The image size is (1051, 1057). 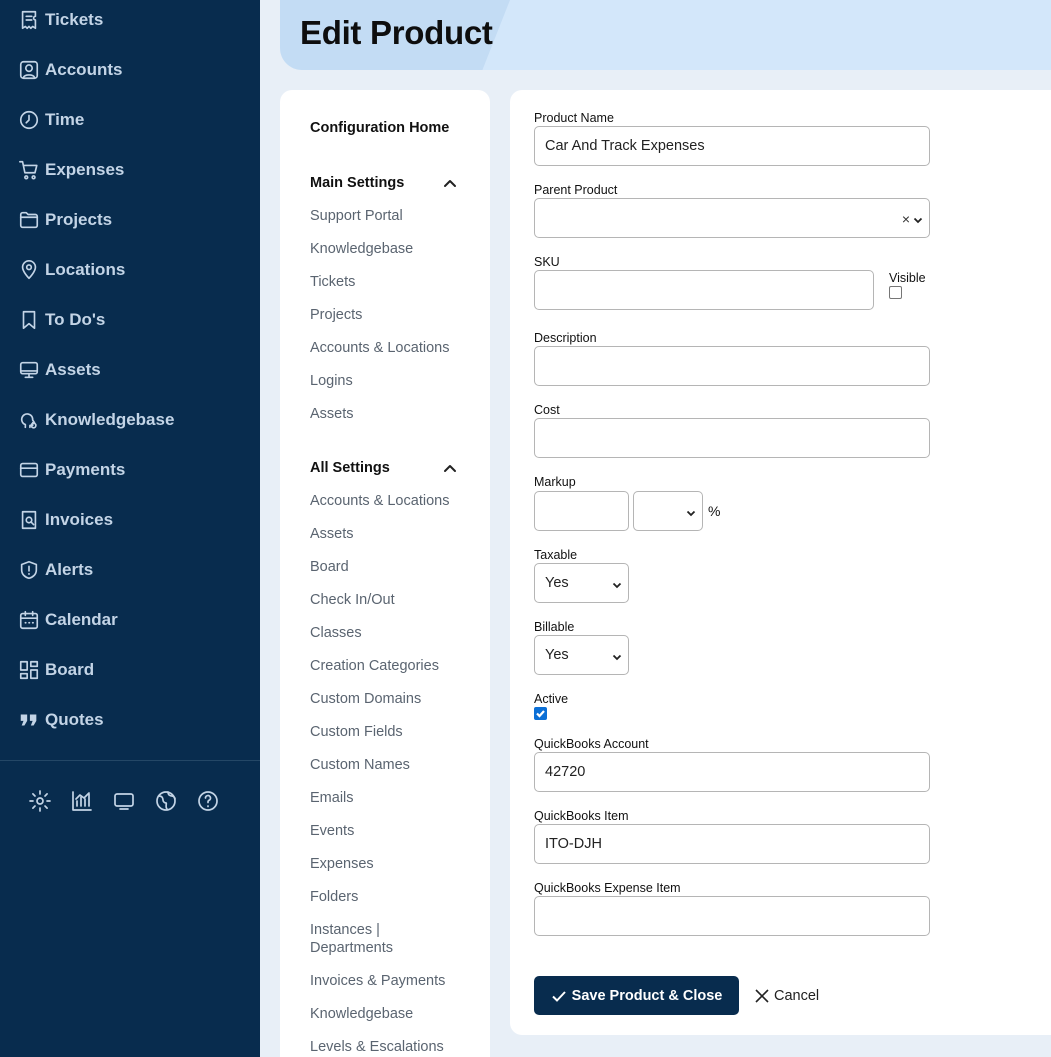 What do you see at coordinates (581, 655) in the screenshot?
I see `billable-select: Yes` at bounding box center [581, 655].